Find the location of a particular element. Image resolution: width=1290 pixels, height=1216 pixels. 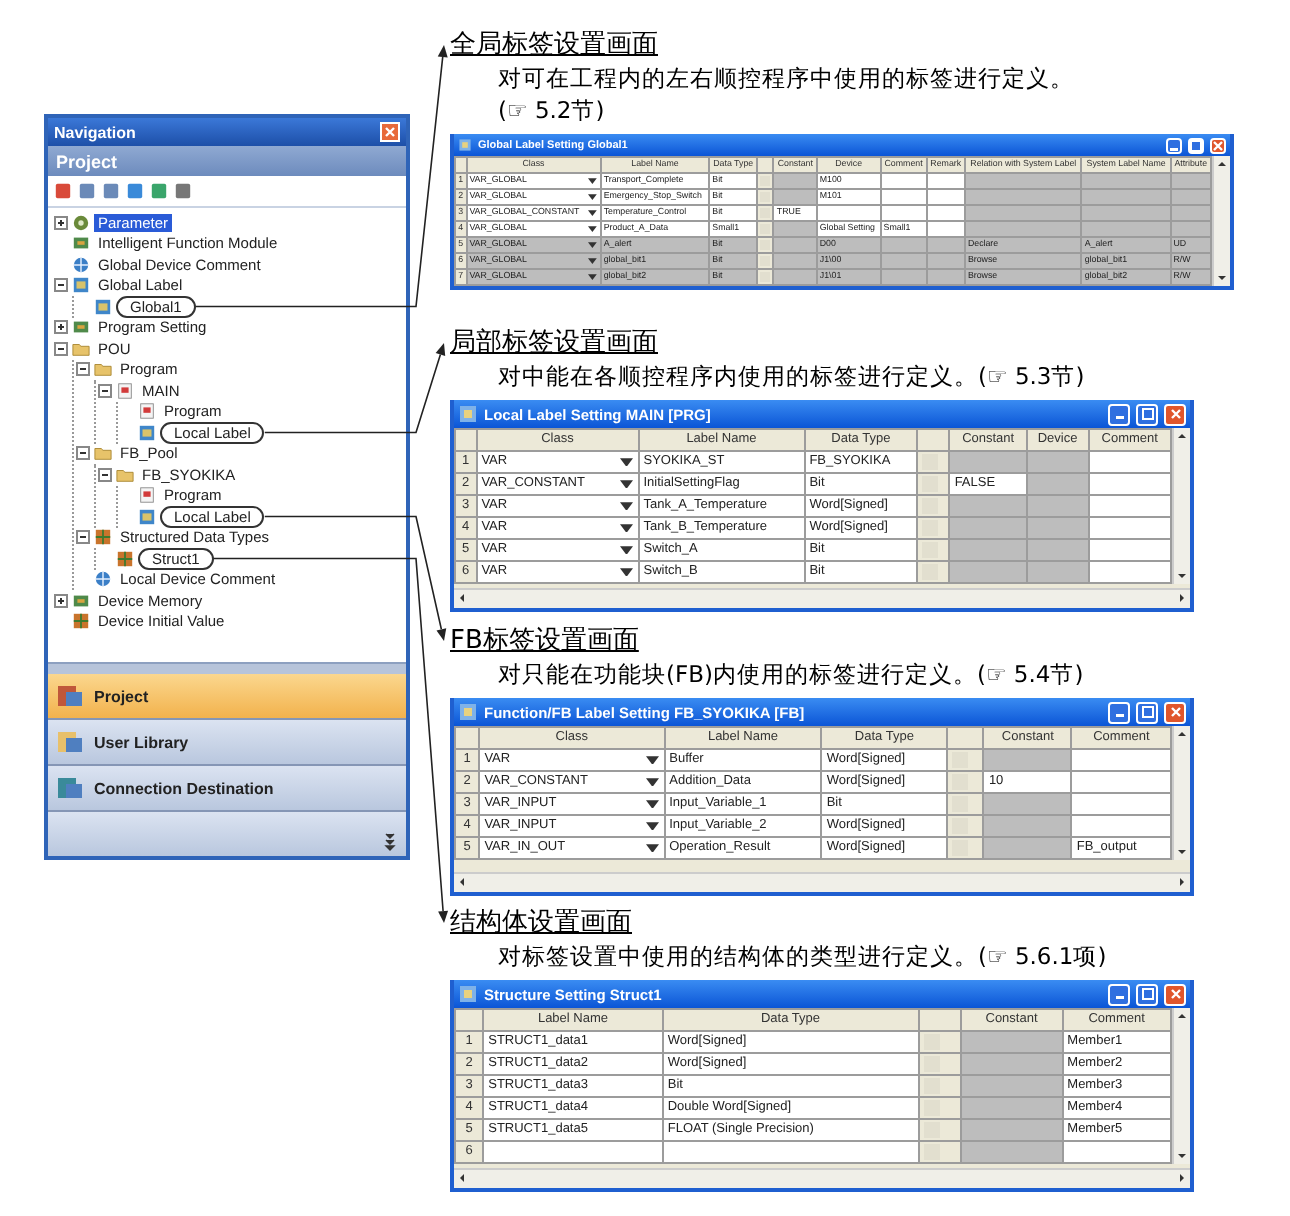

navigation-tab: Project is located at coordinates (227, 697).